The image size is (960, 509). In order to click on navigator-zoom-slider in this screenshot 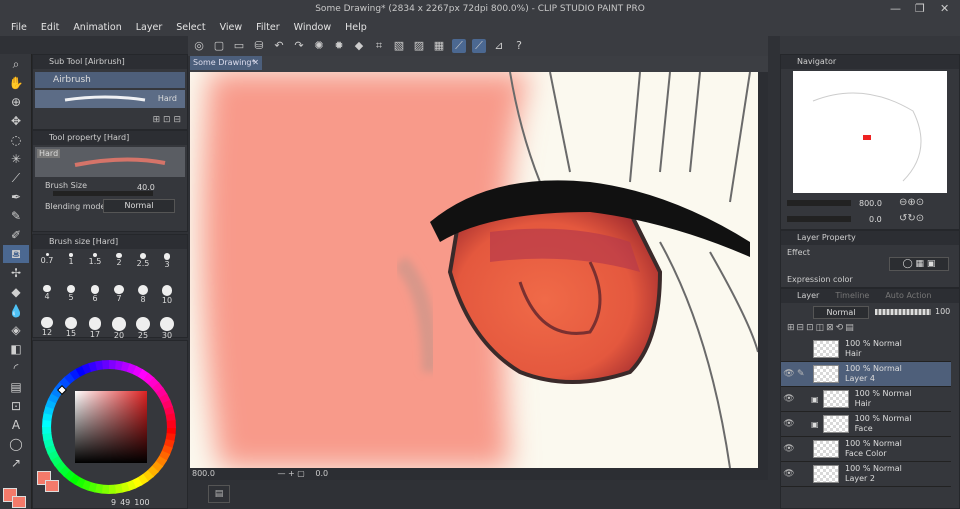, I will do `click(819, 203)`.